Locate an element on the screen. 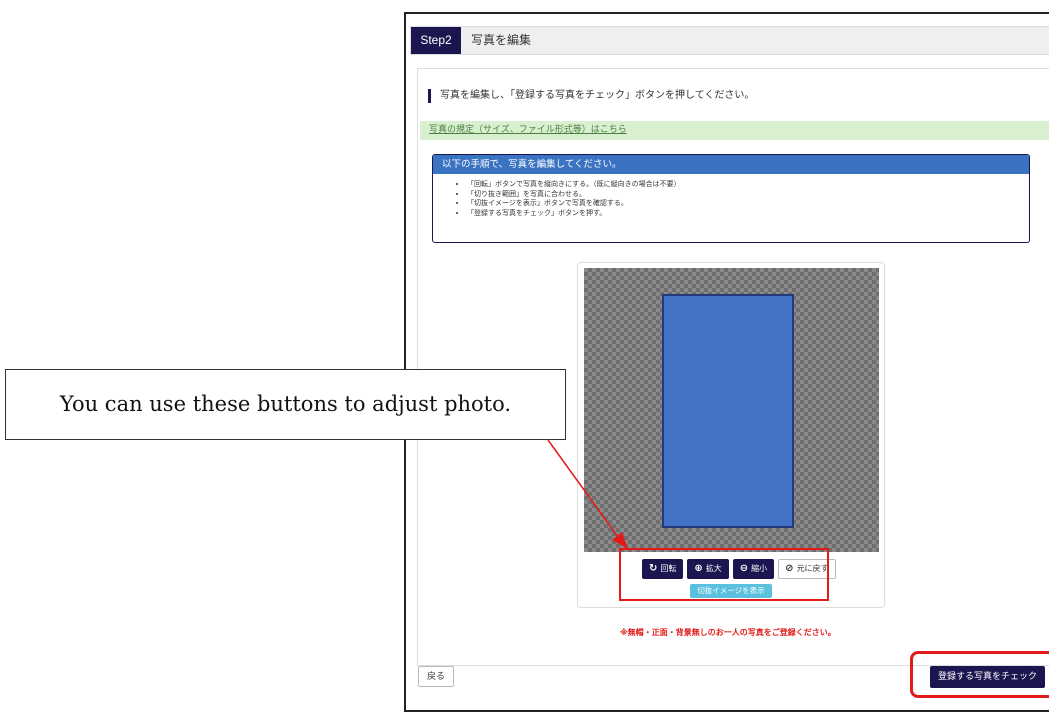  photo-notice: ※無帽・正面・背景無しのお一人の写真をご登録ください。 is located at coordinates (728, 632).